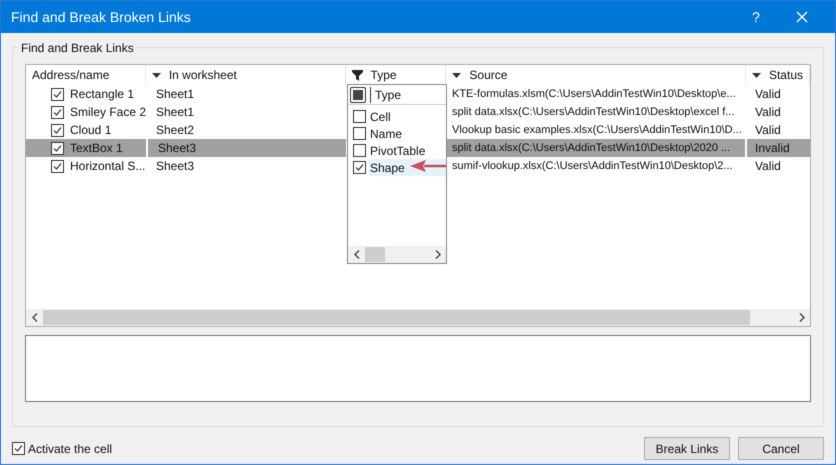 The height and width of the screenshot is (465, 836). What do you see at coordinates (91, 130) in the screenshot?
I see `cell-text: Cloud 1` at bounding box center [91, 130].